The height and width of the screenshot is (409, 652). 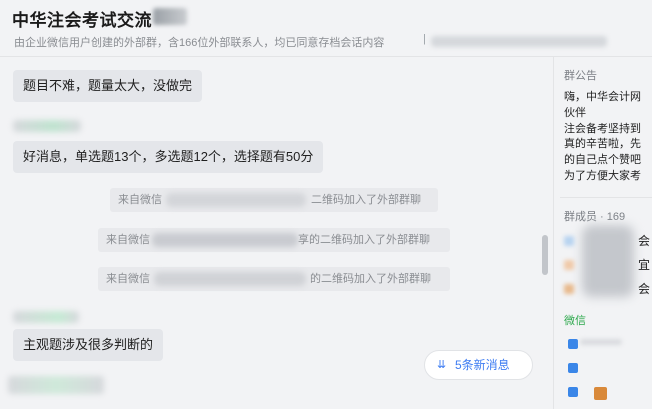 I want to click on title-redaction, so click(x=170, y=16).